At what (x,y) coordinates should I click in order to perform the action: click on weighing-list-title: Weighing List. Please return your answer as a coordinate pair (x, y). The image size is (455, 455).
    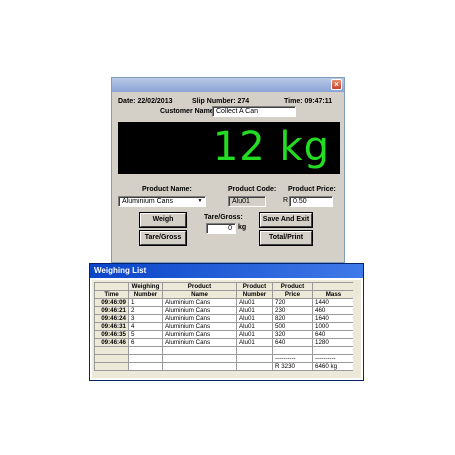
    Looking at the image, I should click on (226, 271).